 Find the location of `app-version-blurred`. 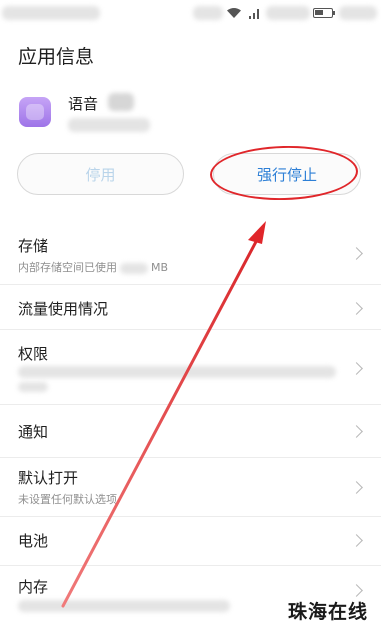

app-version-blurred is located at coordinates (109, 125).